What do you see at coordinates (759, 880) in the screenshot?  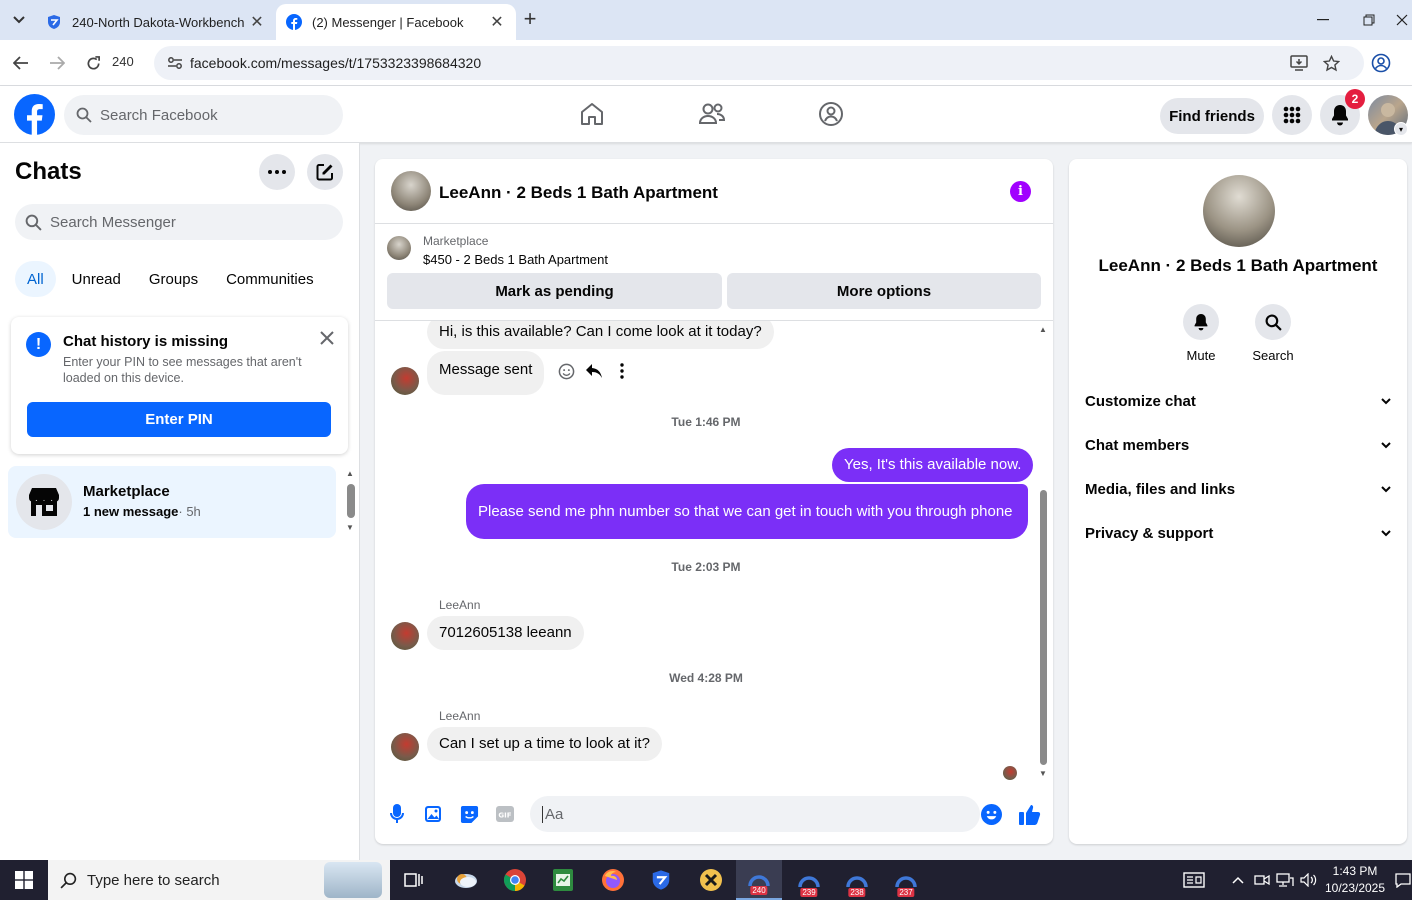 I see `taskbar-app-240: 240` at bounding box center [759, 880].